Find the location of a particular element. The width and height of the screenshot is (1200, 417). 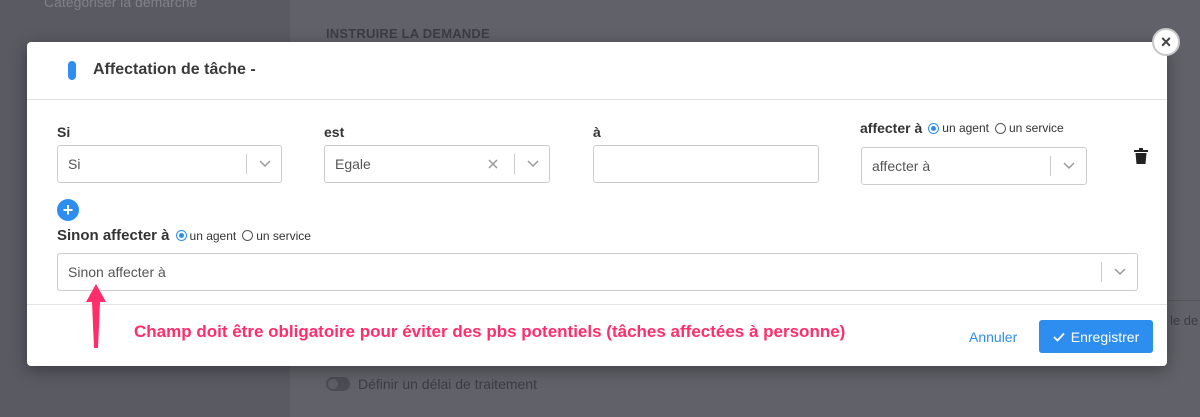

modal-header: Affectation de tâche - is located at coordinates (597, 71).